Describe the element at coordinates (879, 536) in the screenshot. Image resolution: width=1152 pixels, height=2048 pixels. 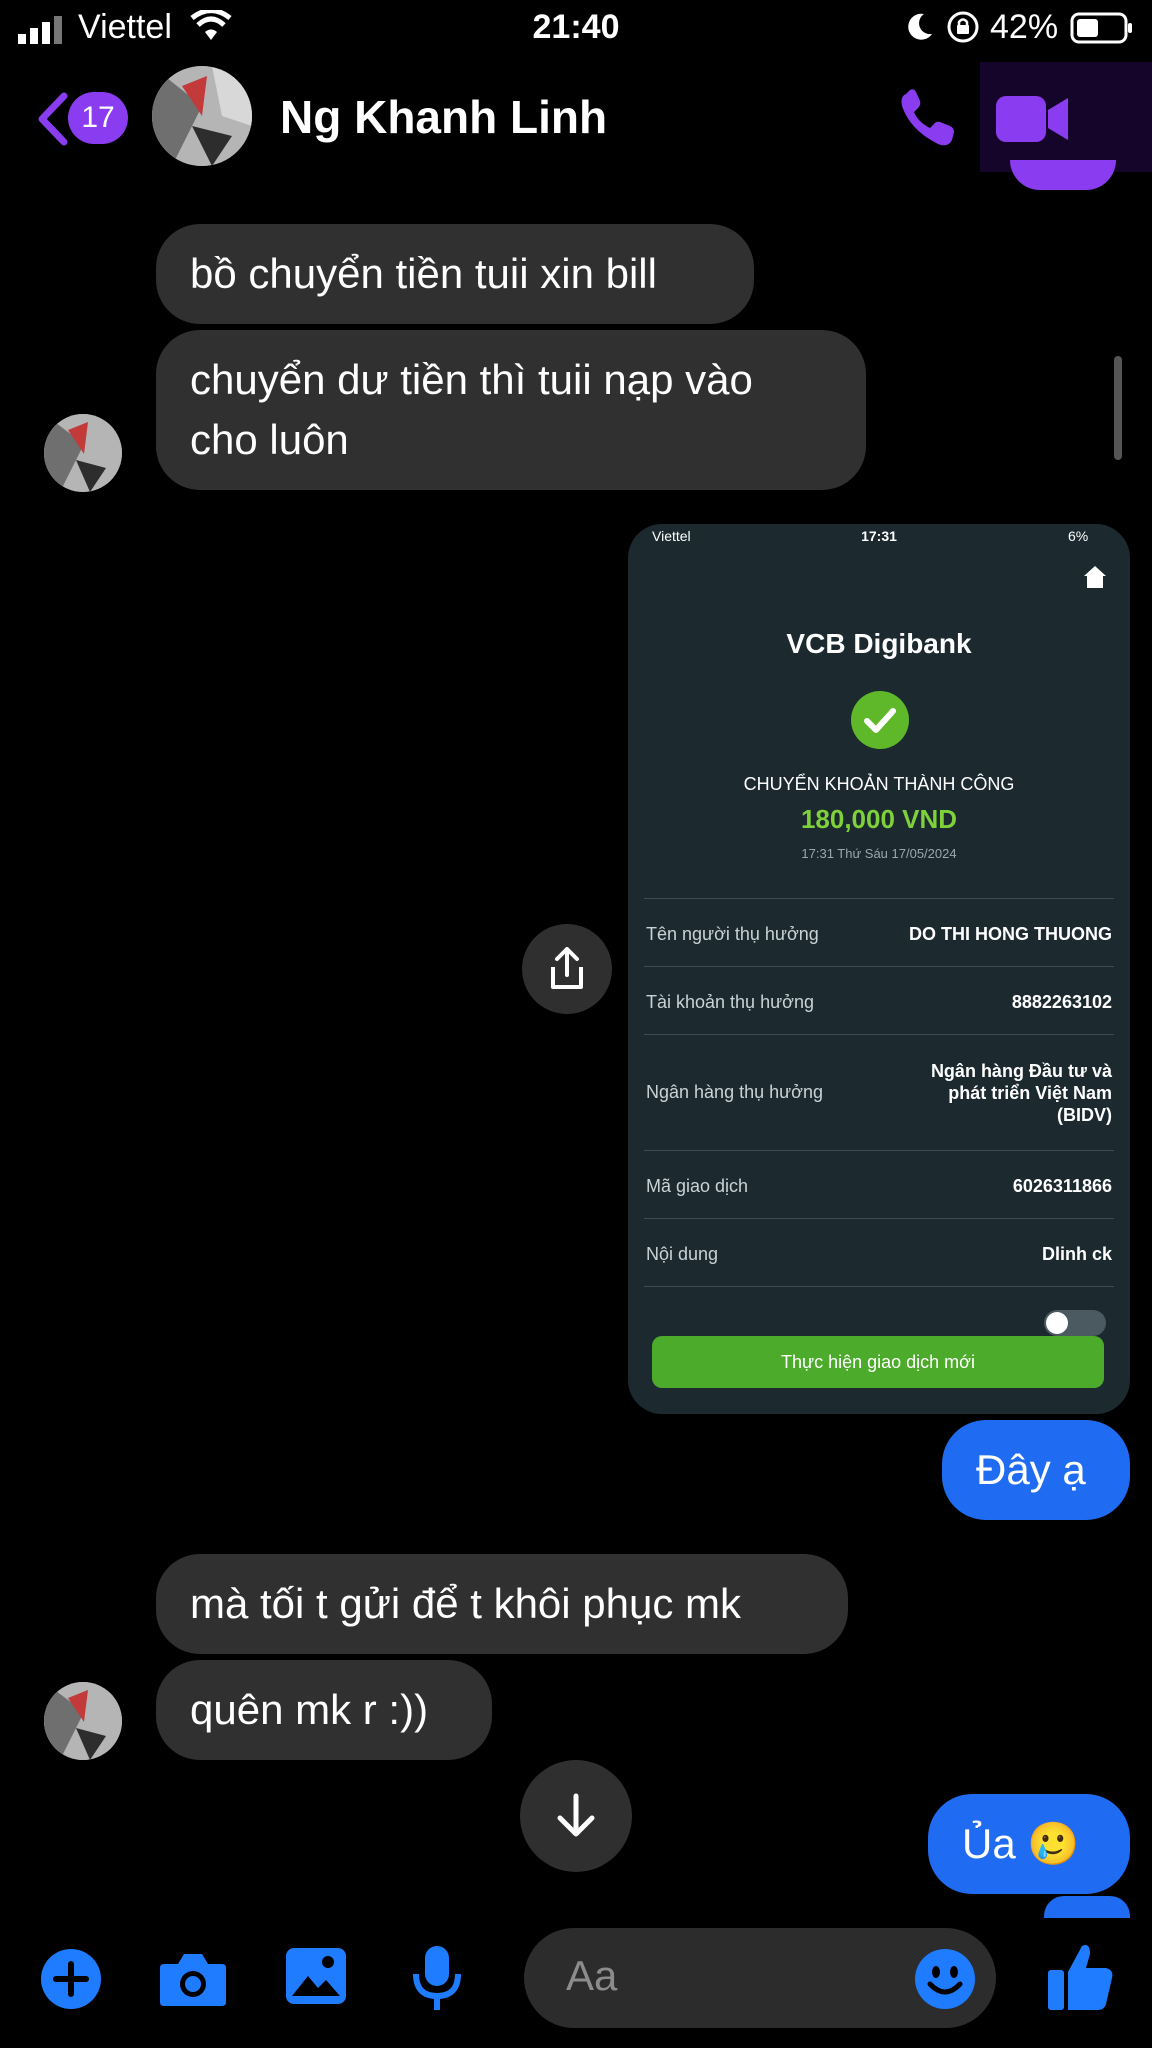
I see `attachment-time: 17:31` at that location.